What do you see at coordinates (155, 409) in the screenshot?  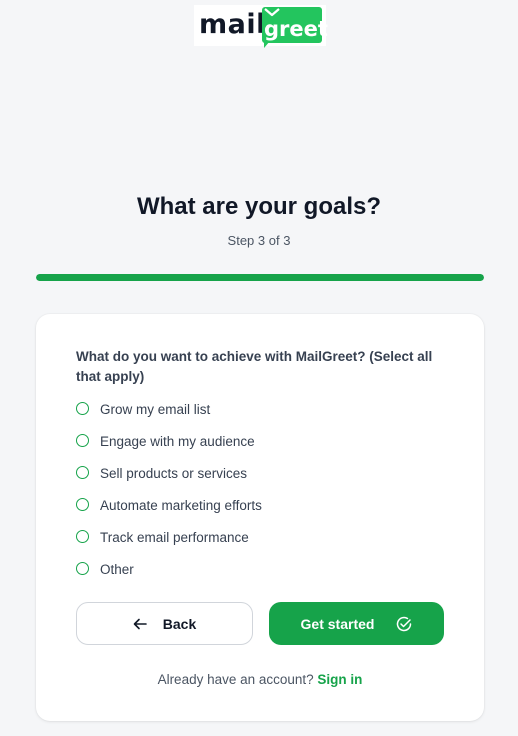 I see `goal-option-label: Grow my email list` at bounding box center [155, 409].